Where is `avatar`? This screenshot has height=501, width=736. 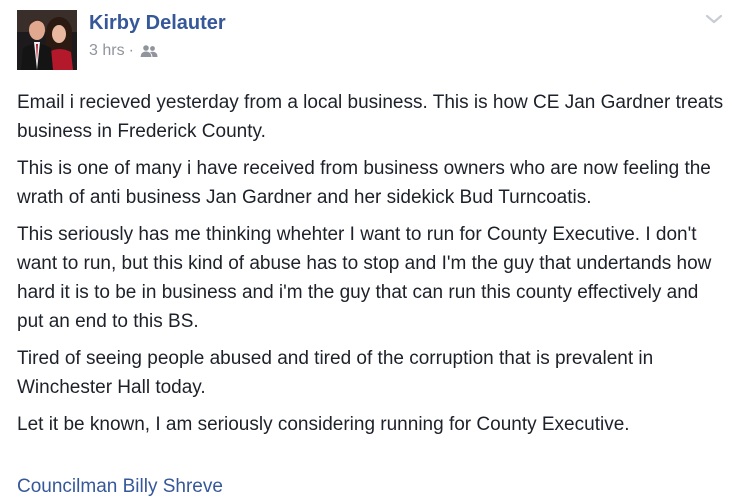
avatar is located at coordinates (47, 40).